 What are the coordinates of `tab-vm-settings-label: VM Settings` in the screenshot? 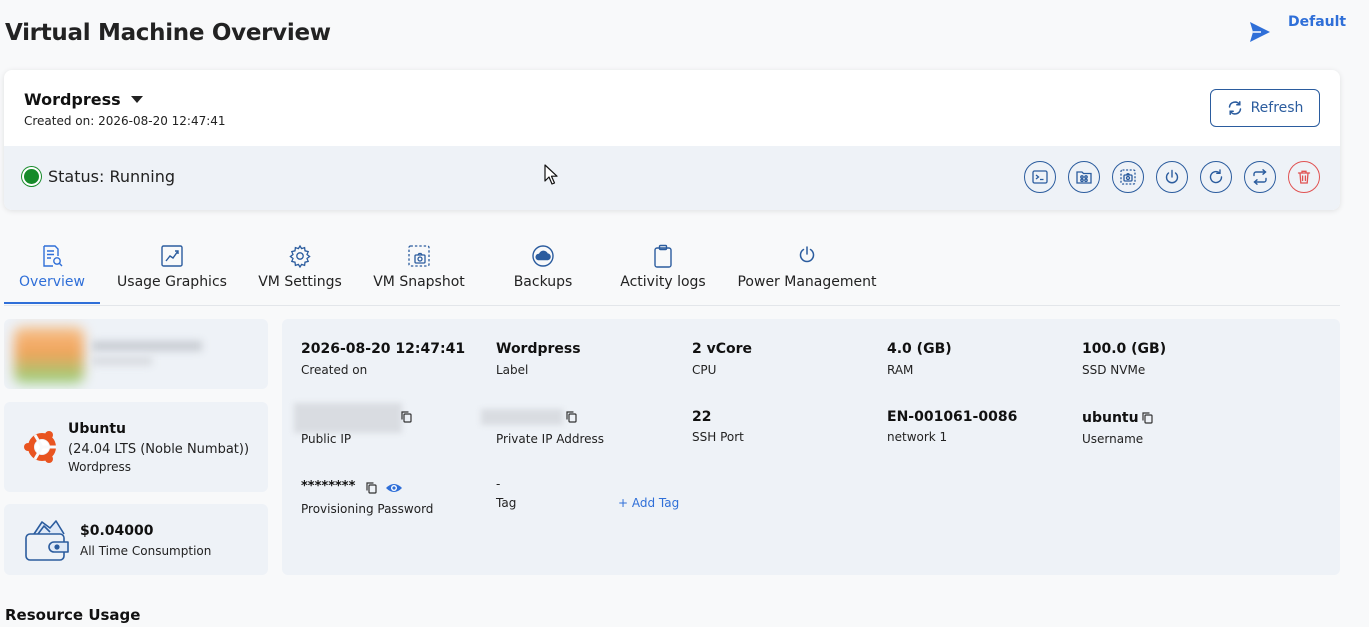 It's located at (300, 282).